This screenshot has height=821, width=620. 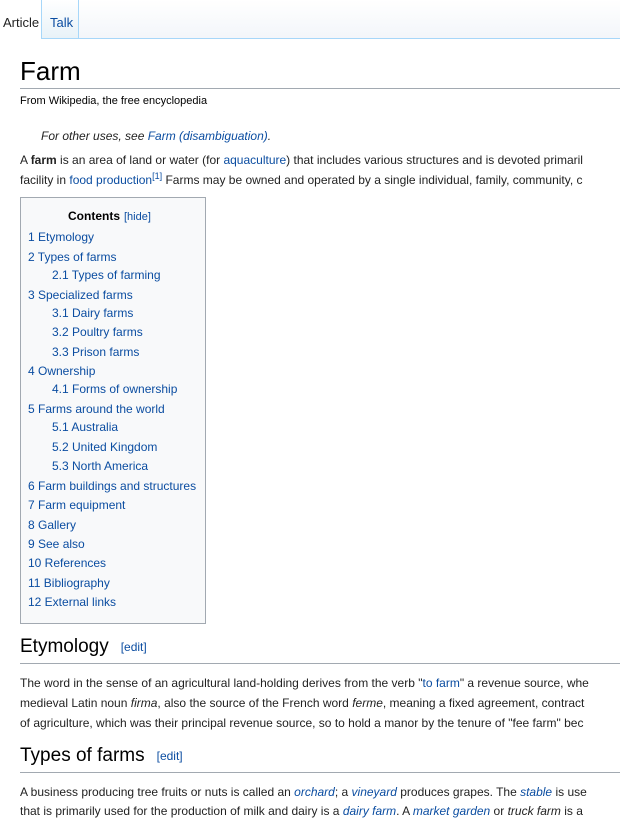 What do you see at coordinates (80, 295) in the screenshot?
I see `toc-item: 3 Specialized farms` at bounding box center [80, 295].